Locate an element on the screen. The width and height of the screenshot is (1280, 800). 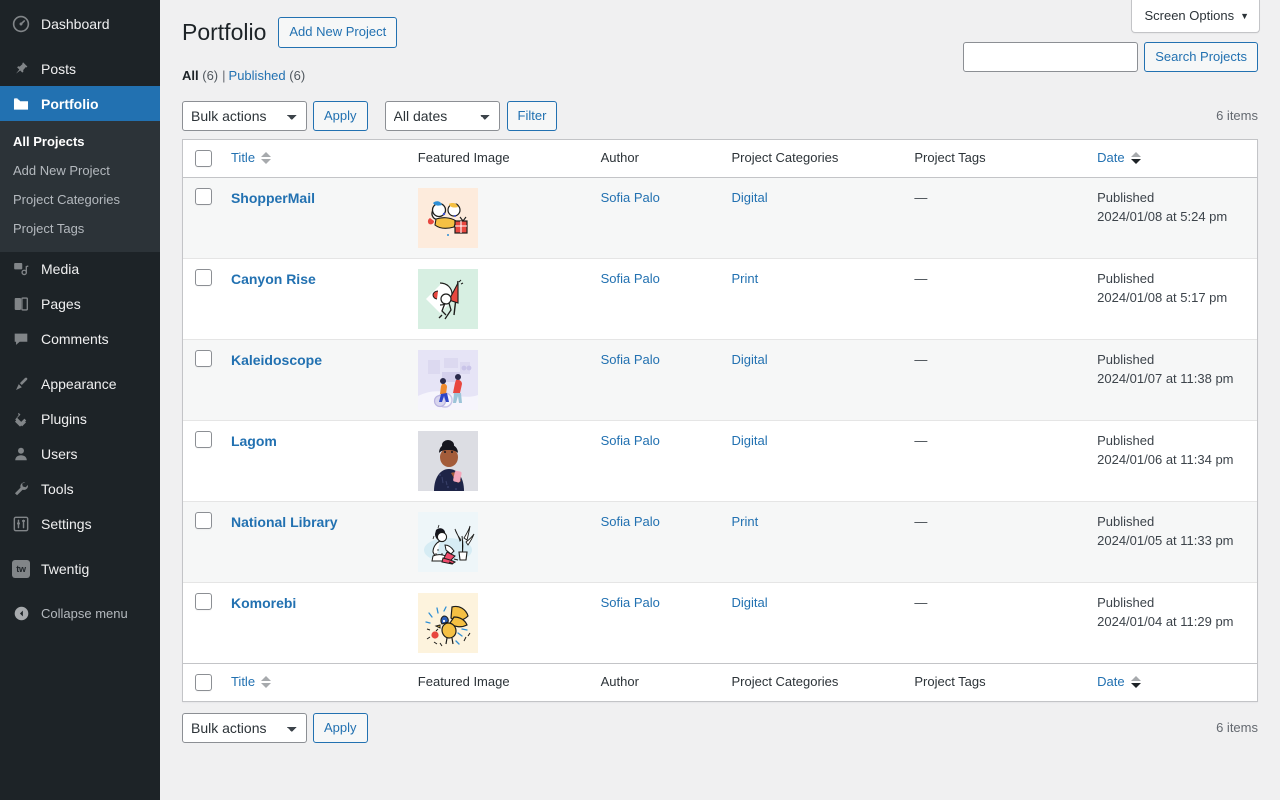
sort-date-link-top: Date is located at coordinates (1119, 158).